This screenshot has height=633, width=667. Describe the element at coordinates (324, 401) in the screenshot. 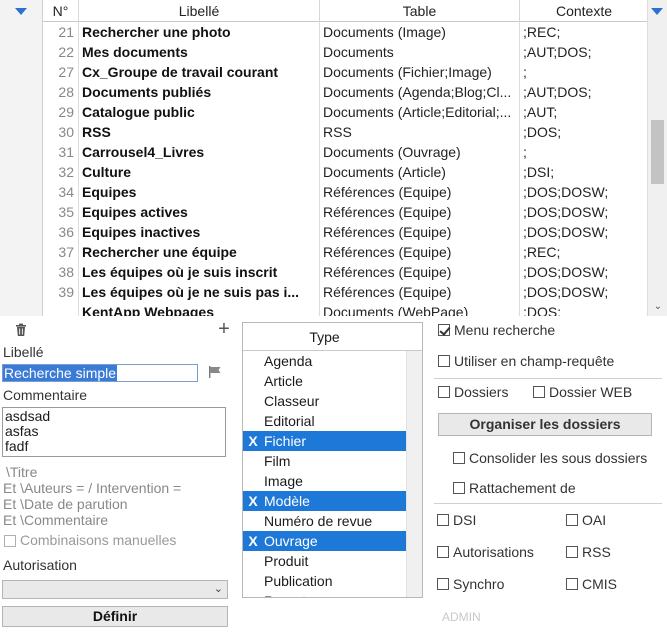

I see `type-item: Classeur` at that location.